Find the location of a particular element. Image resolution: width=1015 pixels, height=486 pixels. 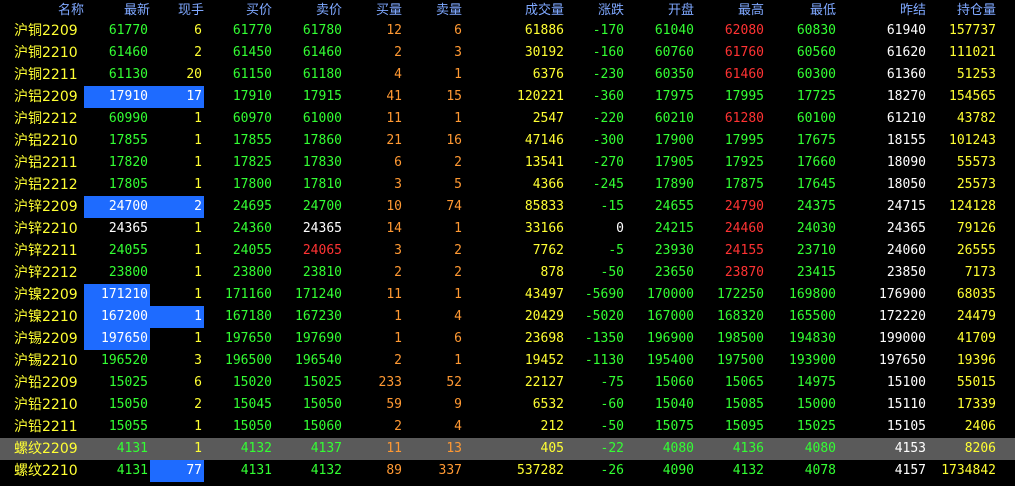

header-prev: 昨结 is located at coordinates (881, 11).